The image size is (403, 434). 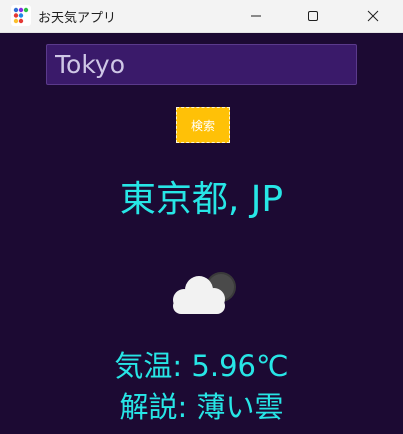 I want to click on app-logo-icon, so click(x=21, y=15).